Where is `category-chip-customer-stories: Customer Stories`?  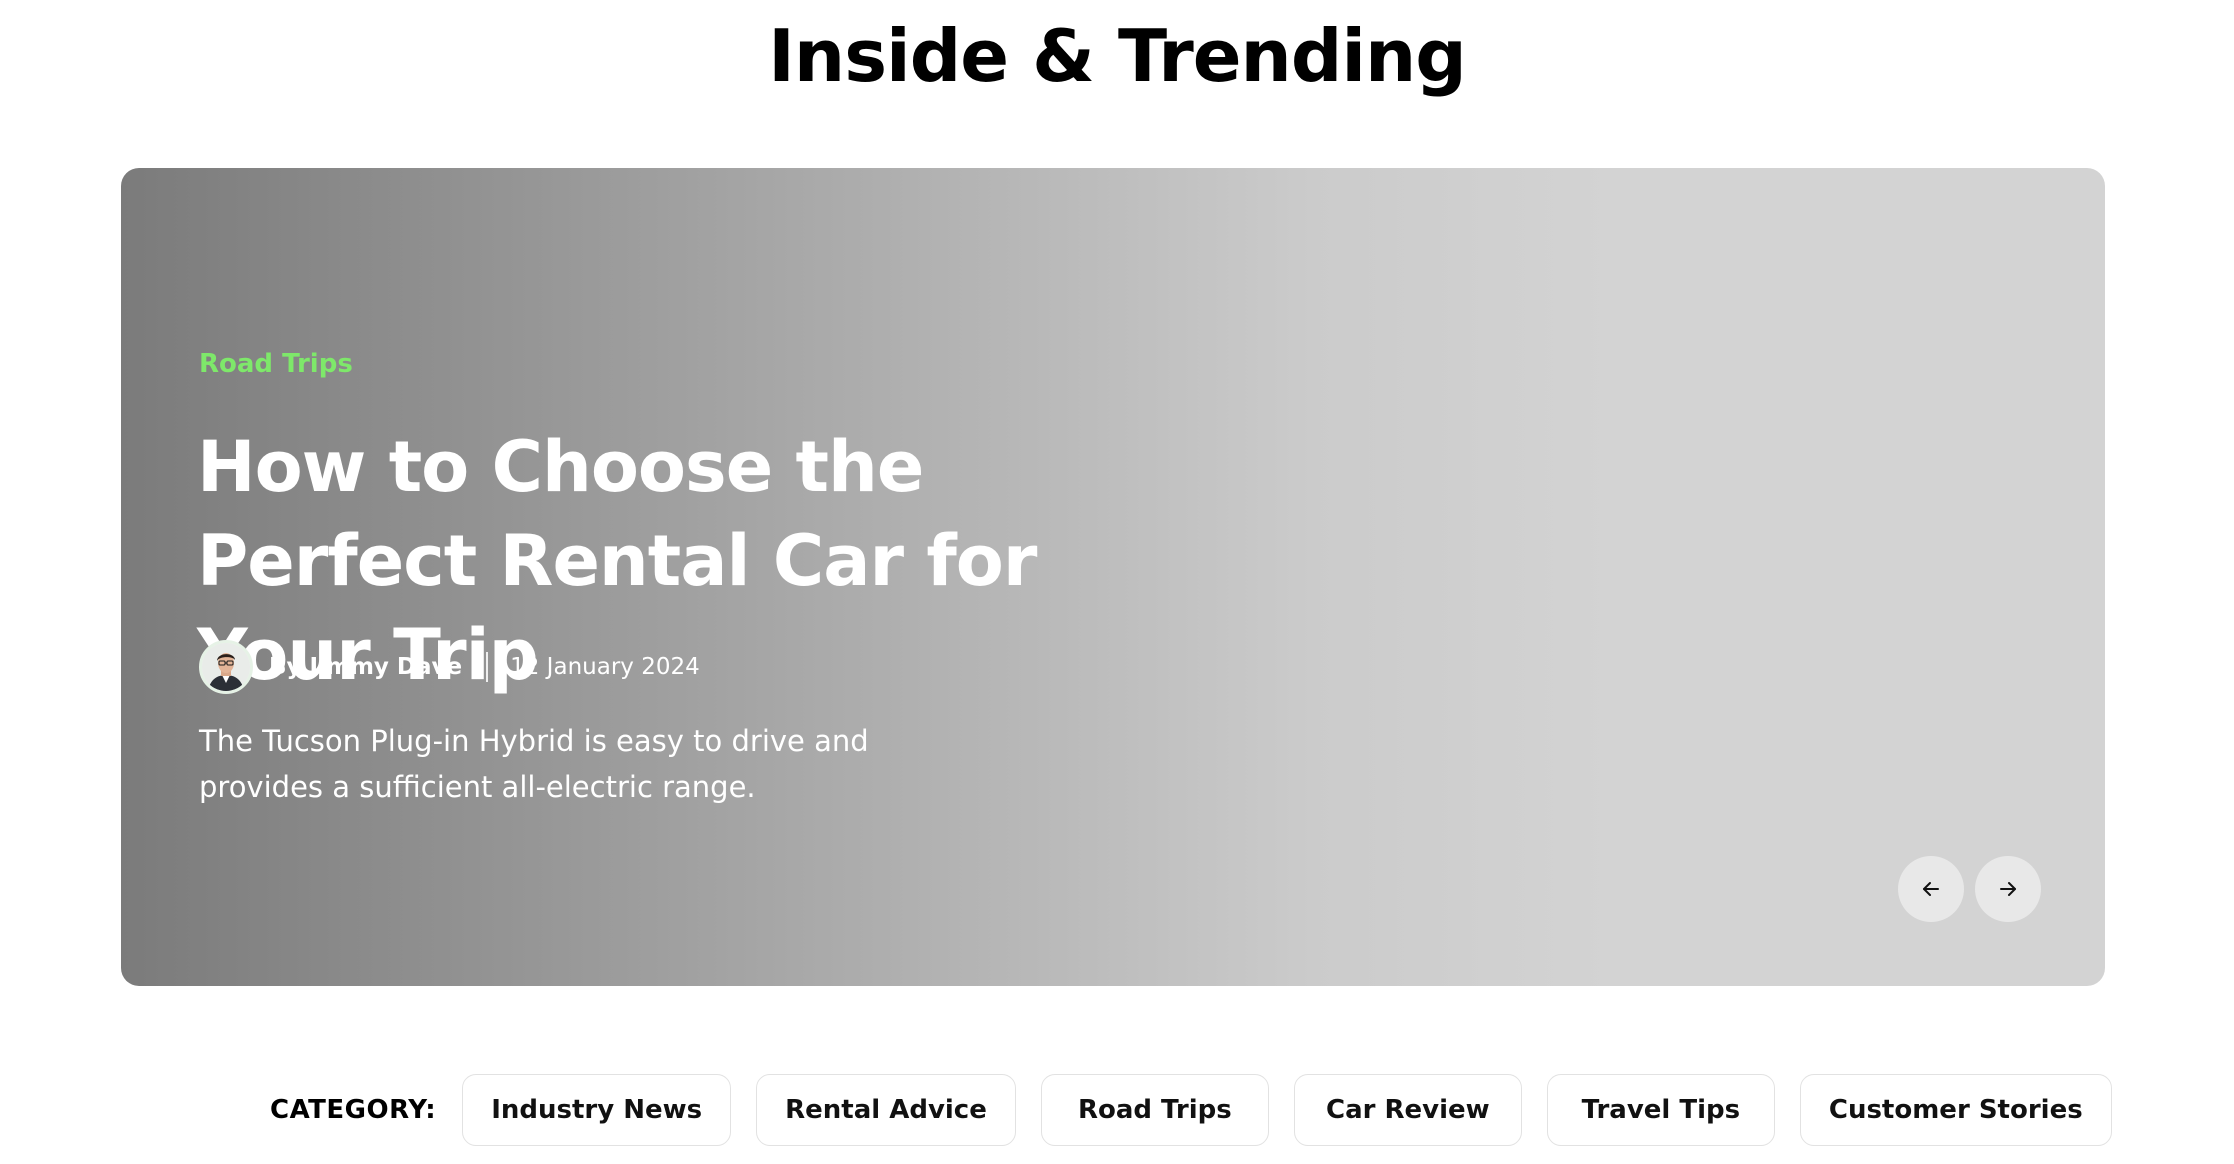 category-chip-customer-stories: Customer Stories is located at coordinates (1955, 1110).